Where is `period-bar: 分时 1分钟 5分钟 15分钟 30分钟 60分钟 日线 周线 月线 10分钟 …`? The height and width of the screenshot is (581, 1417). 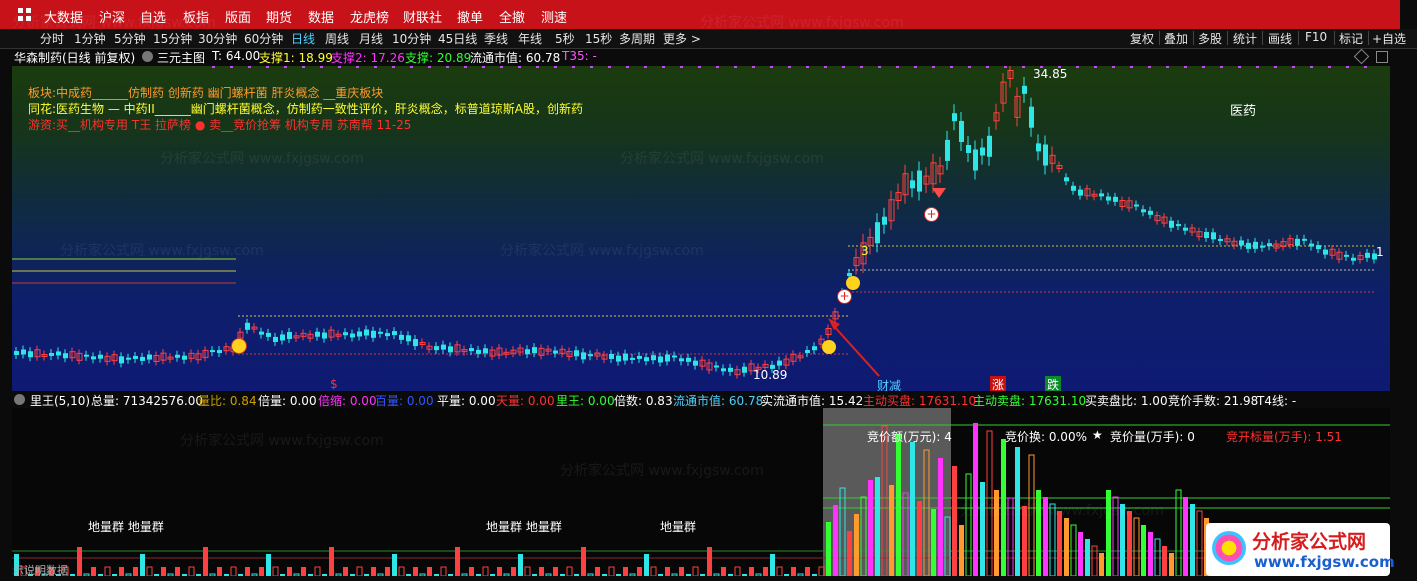
period-bar: 分时 1分钟 5分钟 15分钟 30分钟 60分钟 日线 周线 月线 10分钟 … is located at coordinates (708, 39).